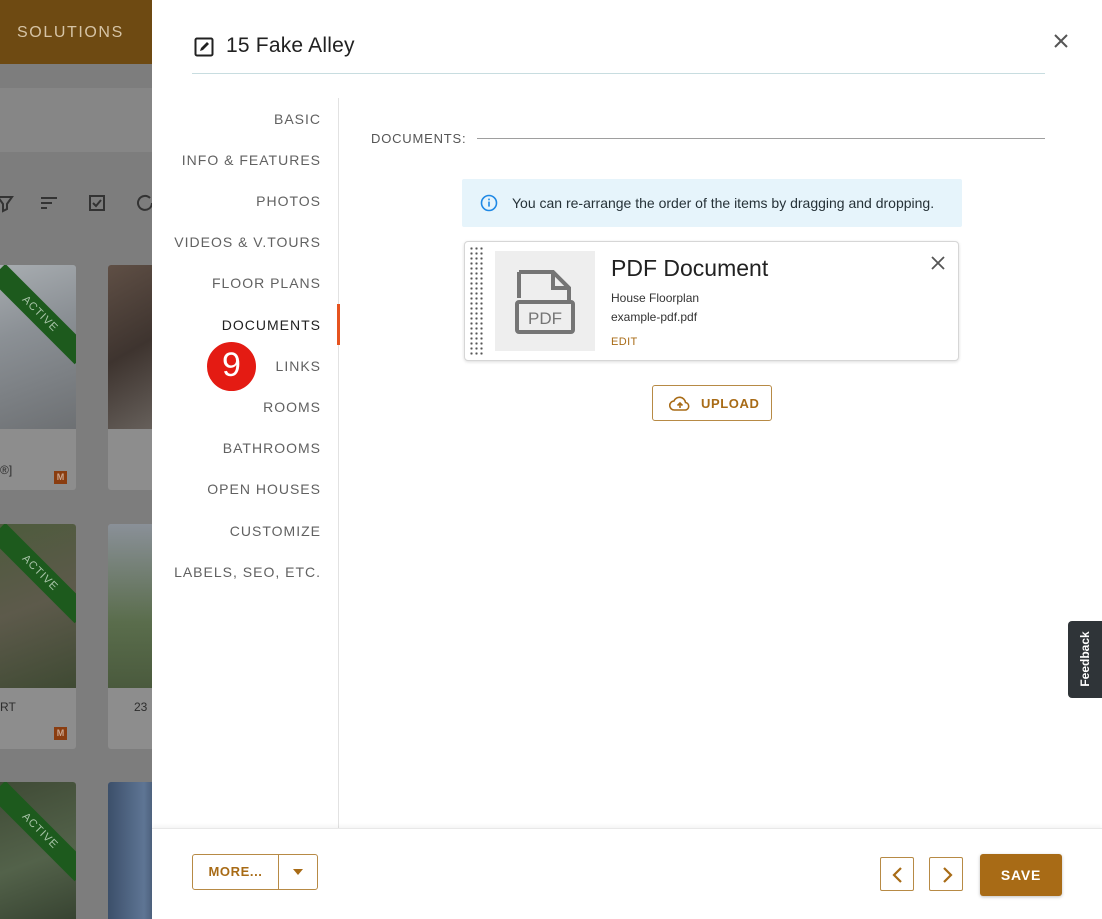  I want to click on feedback-tab: Feedback, so click(1085, 659).